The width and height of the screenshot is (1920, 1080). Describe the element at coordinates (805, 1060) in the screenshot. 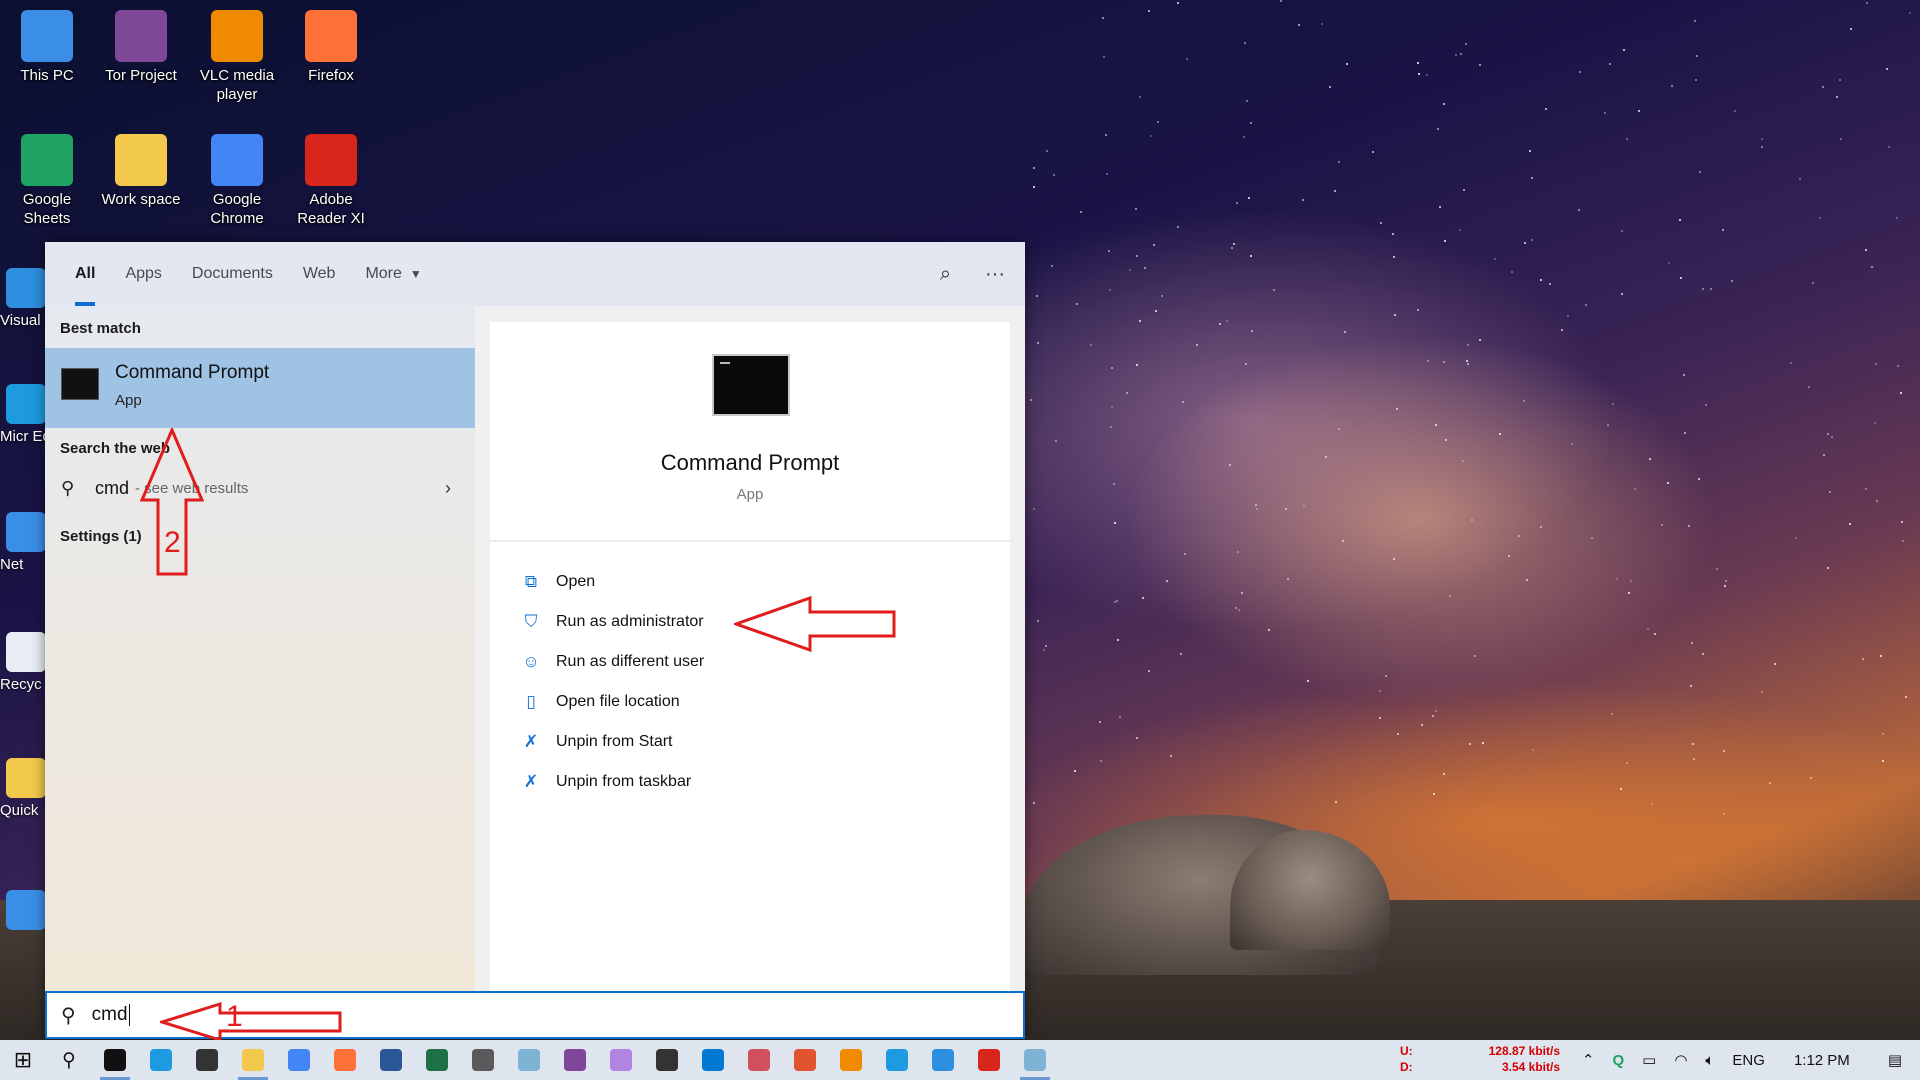

I see `taskbar-app-app` at that location.